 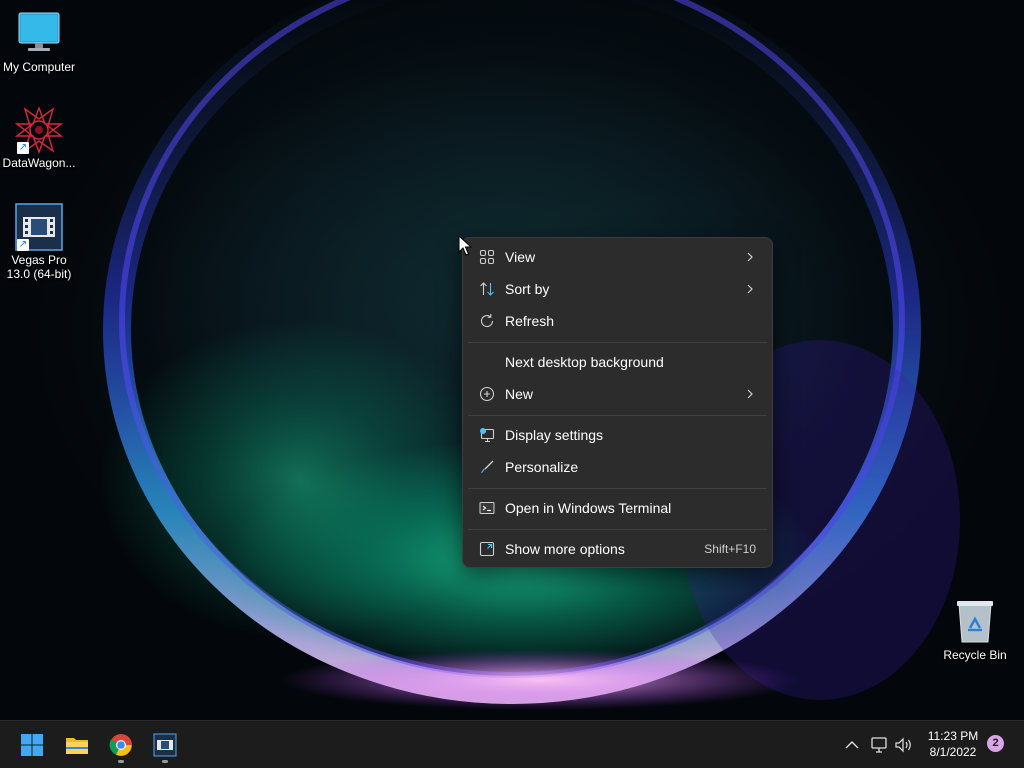 I want to click on refresh-icon, so click(x=487, y=321).